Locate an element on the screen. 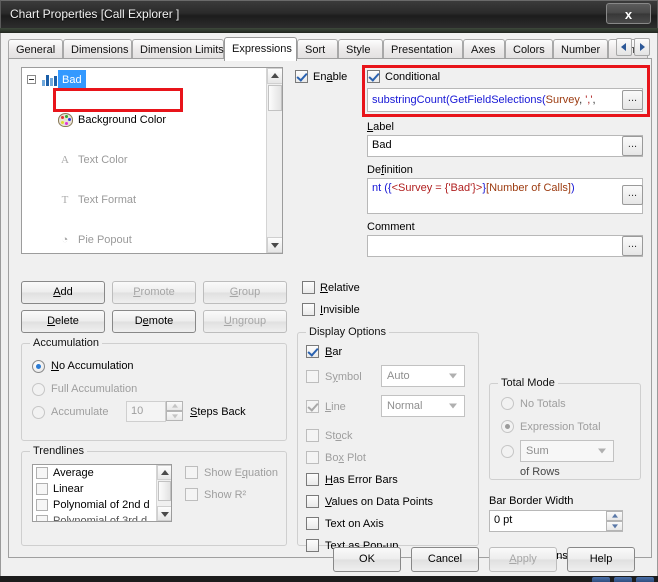 The width and height of the screenshot is (658, 582). line-combo: Normal is located at coordinates (423, 406).